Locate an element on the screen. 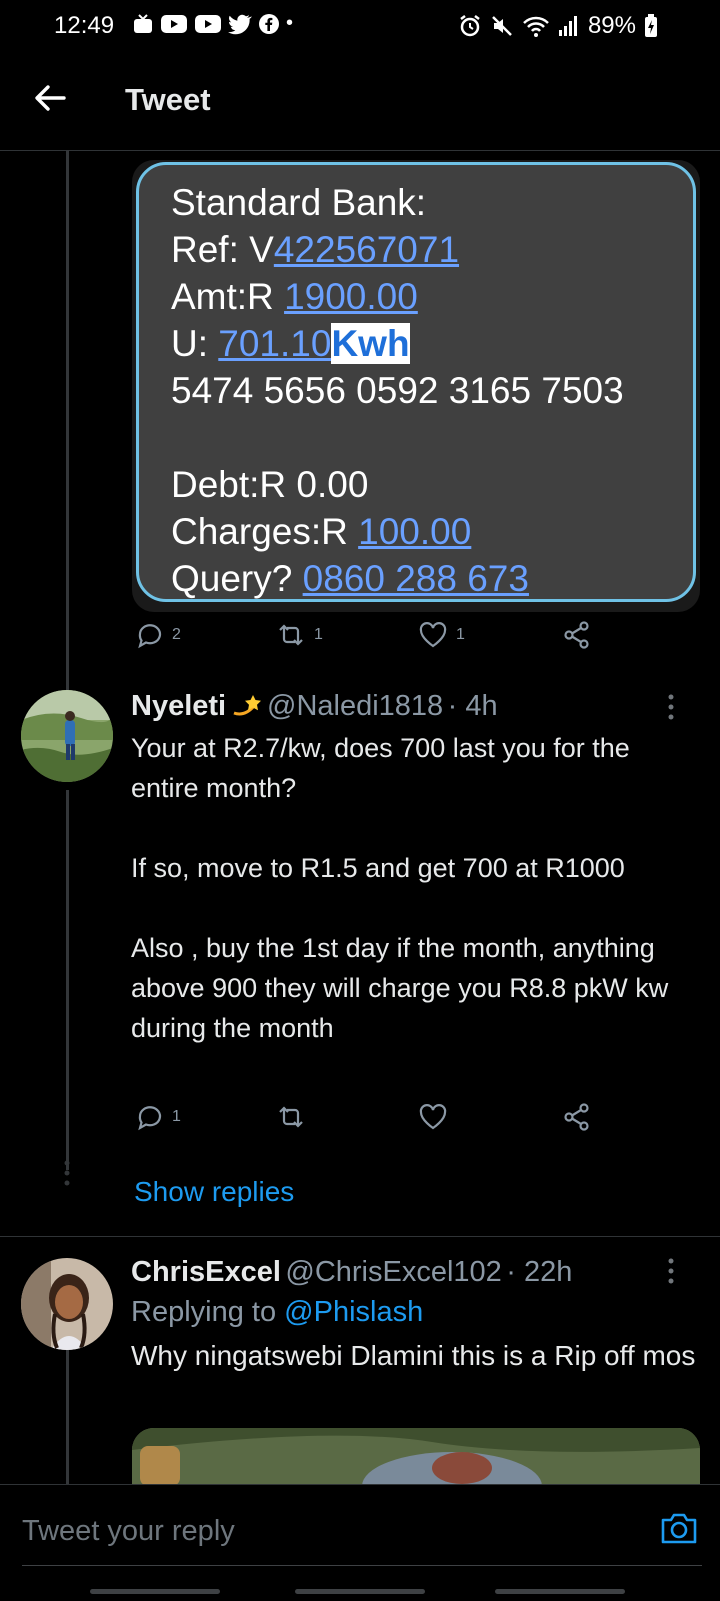  tweet-image is located at coordinates (416, 1457).